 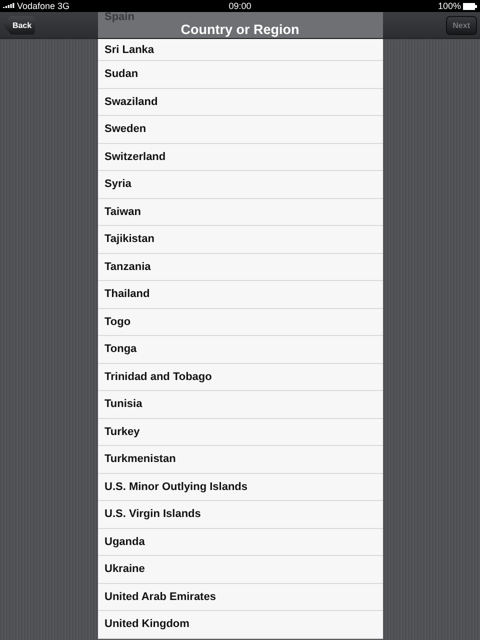 I want to click on country-row: U.S. Virgin Islands, so click(x=240, y=514).